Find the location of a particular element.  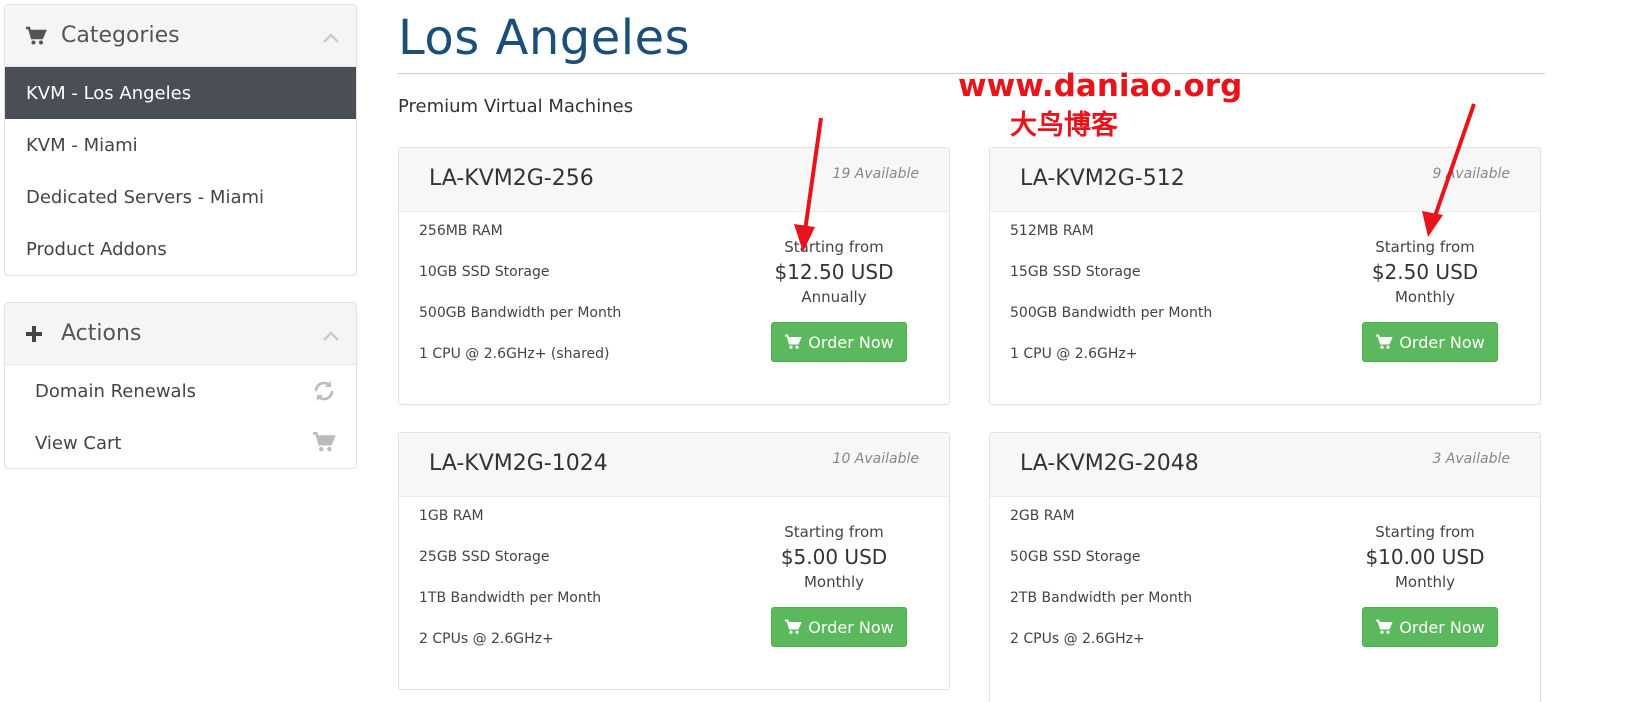

watermark-url: www.daniao.org is located at coordinates (1100, 86).